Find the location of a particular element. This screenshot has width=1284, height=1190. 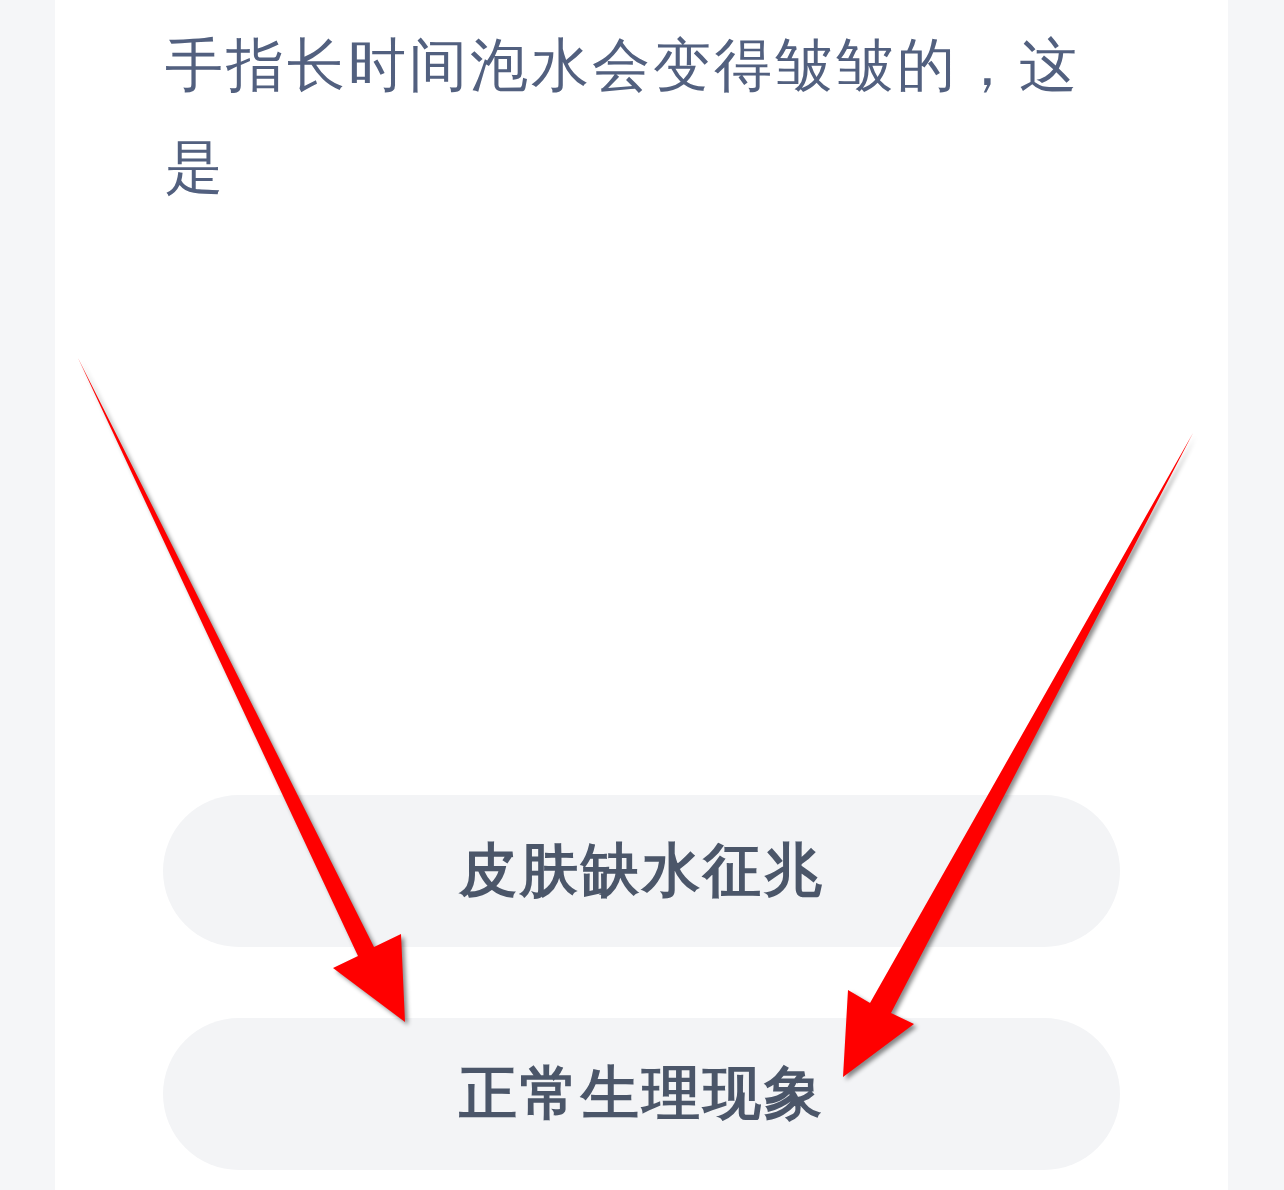

answer-option: 正常生理现象 is located at coordinates (641, 1094).